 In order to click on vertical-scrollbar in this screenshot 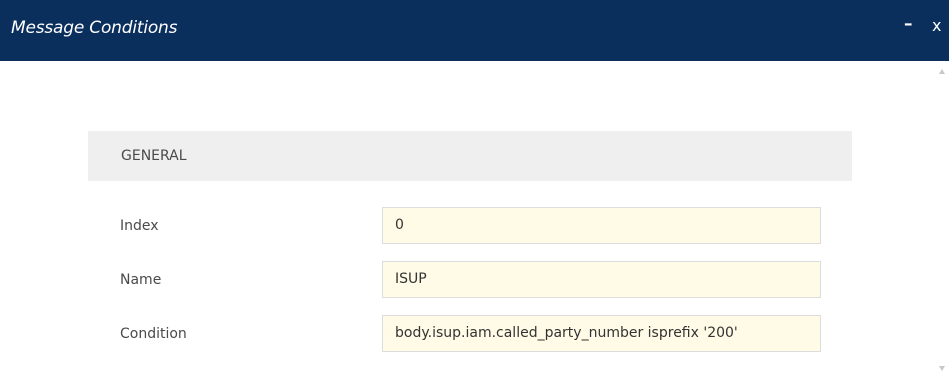, I will do `click(943, 223)`.